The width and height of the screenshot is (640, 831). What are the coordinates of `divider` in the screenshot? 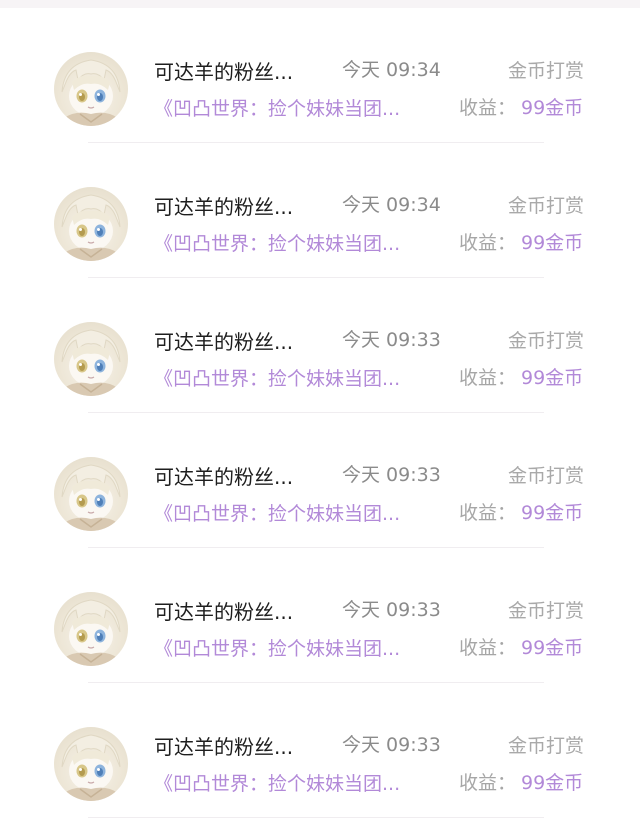 It's located at (316, 817).